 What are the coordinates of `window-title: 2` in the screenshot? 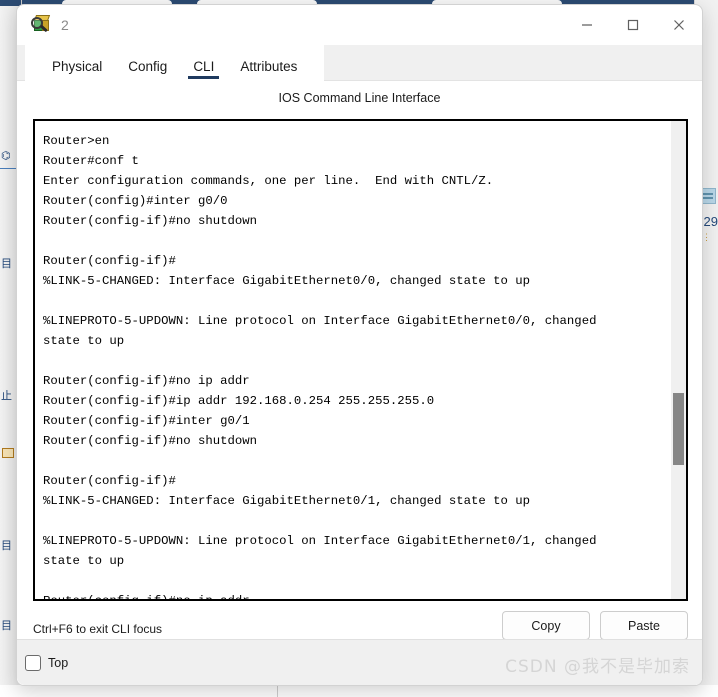 It's located at (65, 25).